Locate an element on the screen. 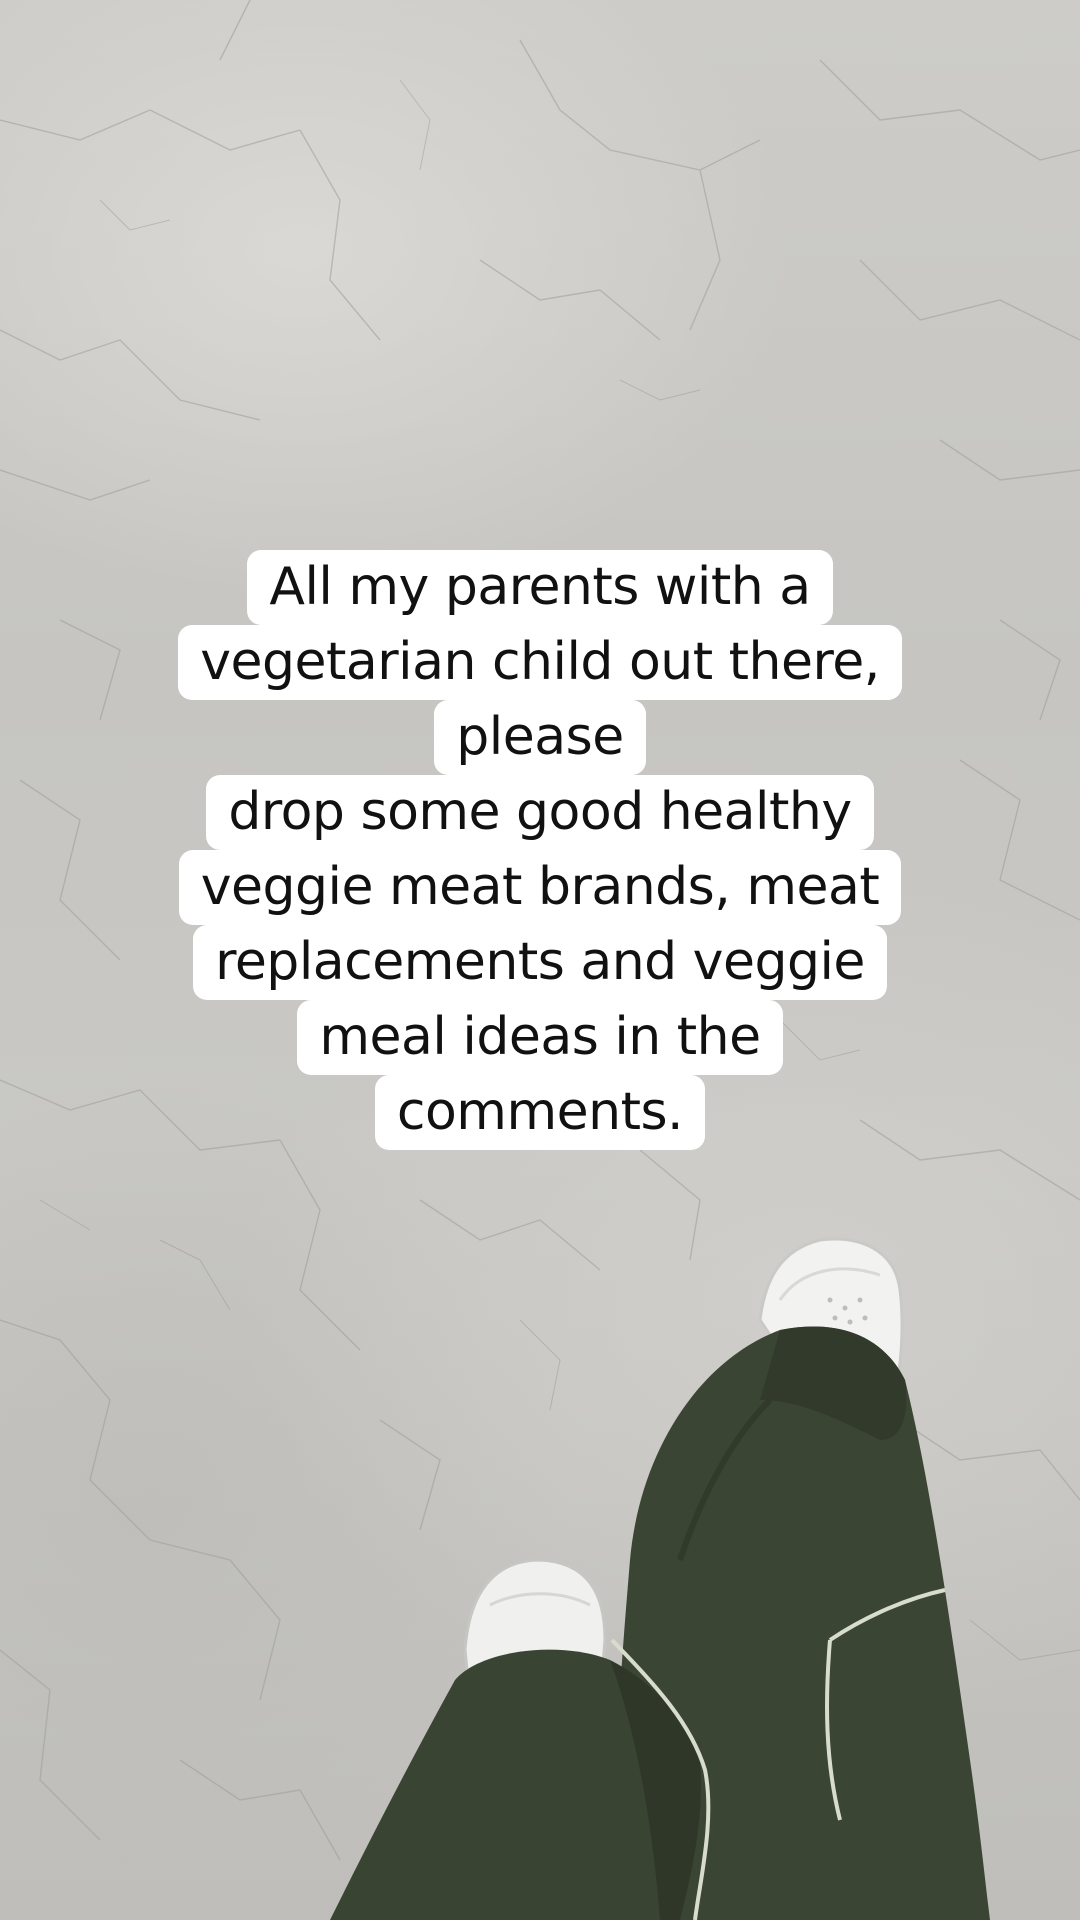  caption-line-2: vegetarian child out there, is located at coordinates (540, 662).